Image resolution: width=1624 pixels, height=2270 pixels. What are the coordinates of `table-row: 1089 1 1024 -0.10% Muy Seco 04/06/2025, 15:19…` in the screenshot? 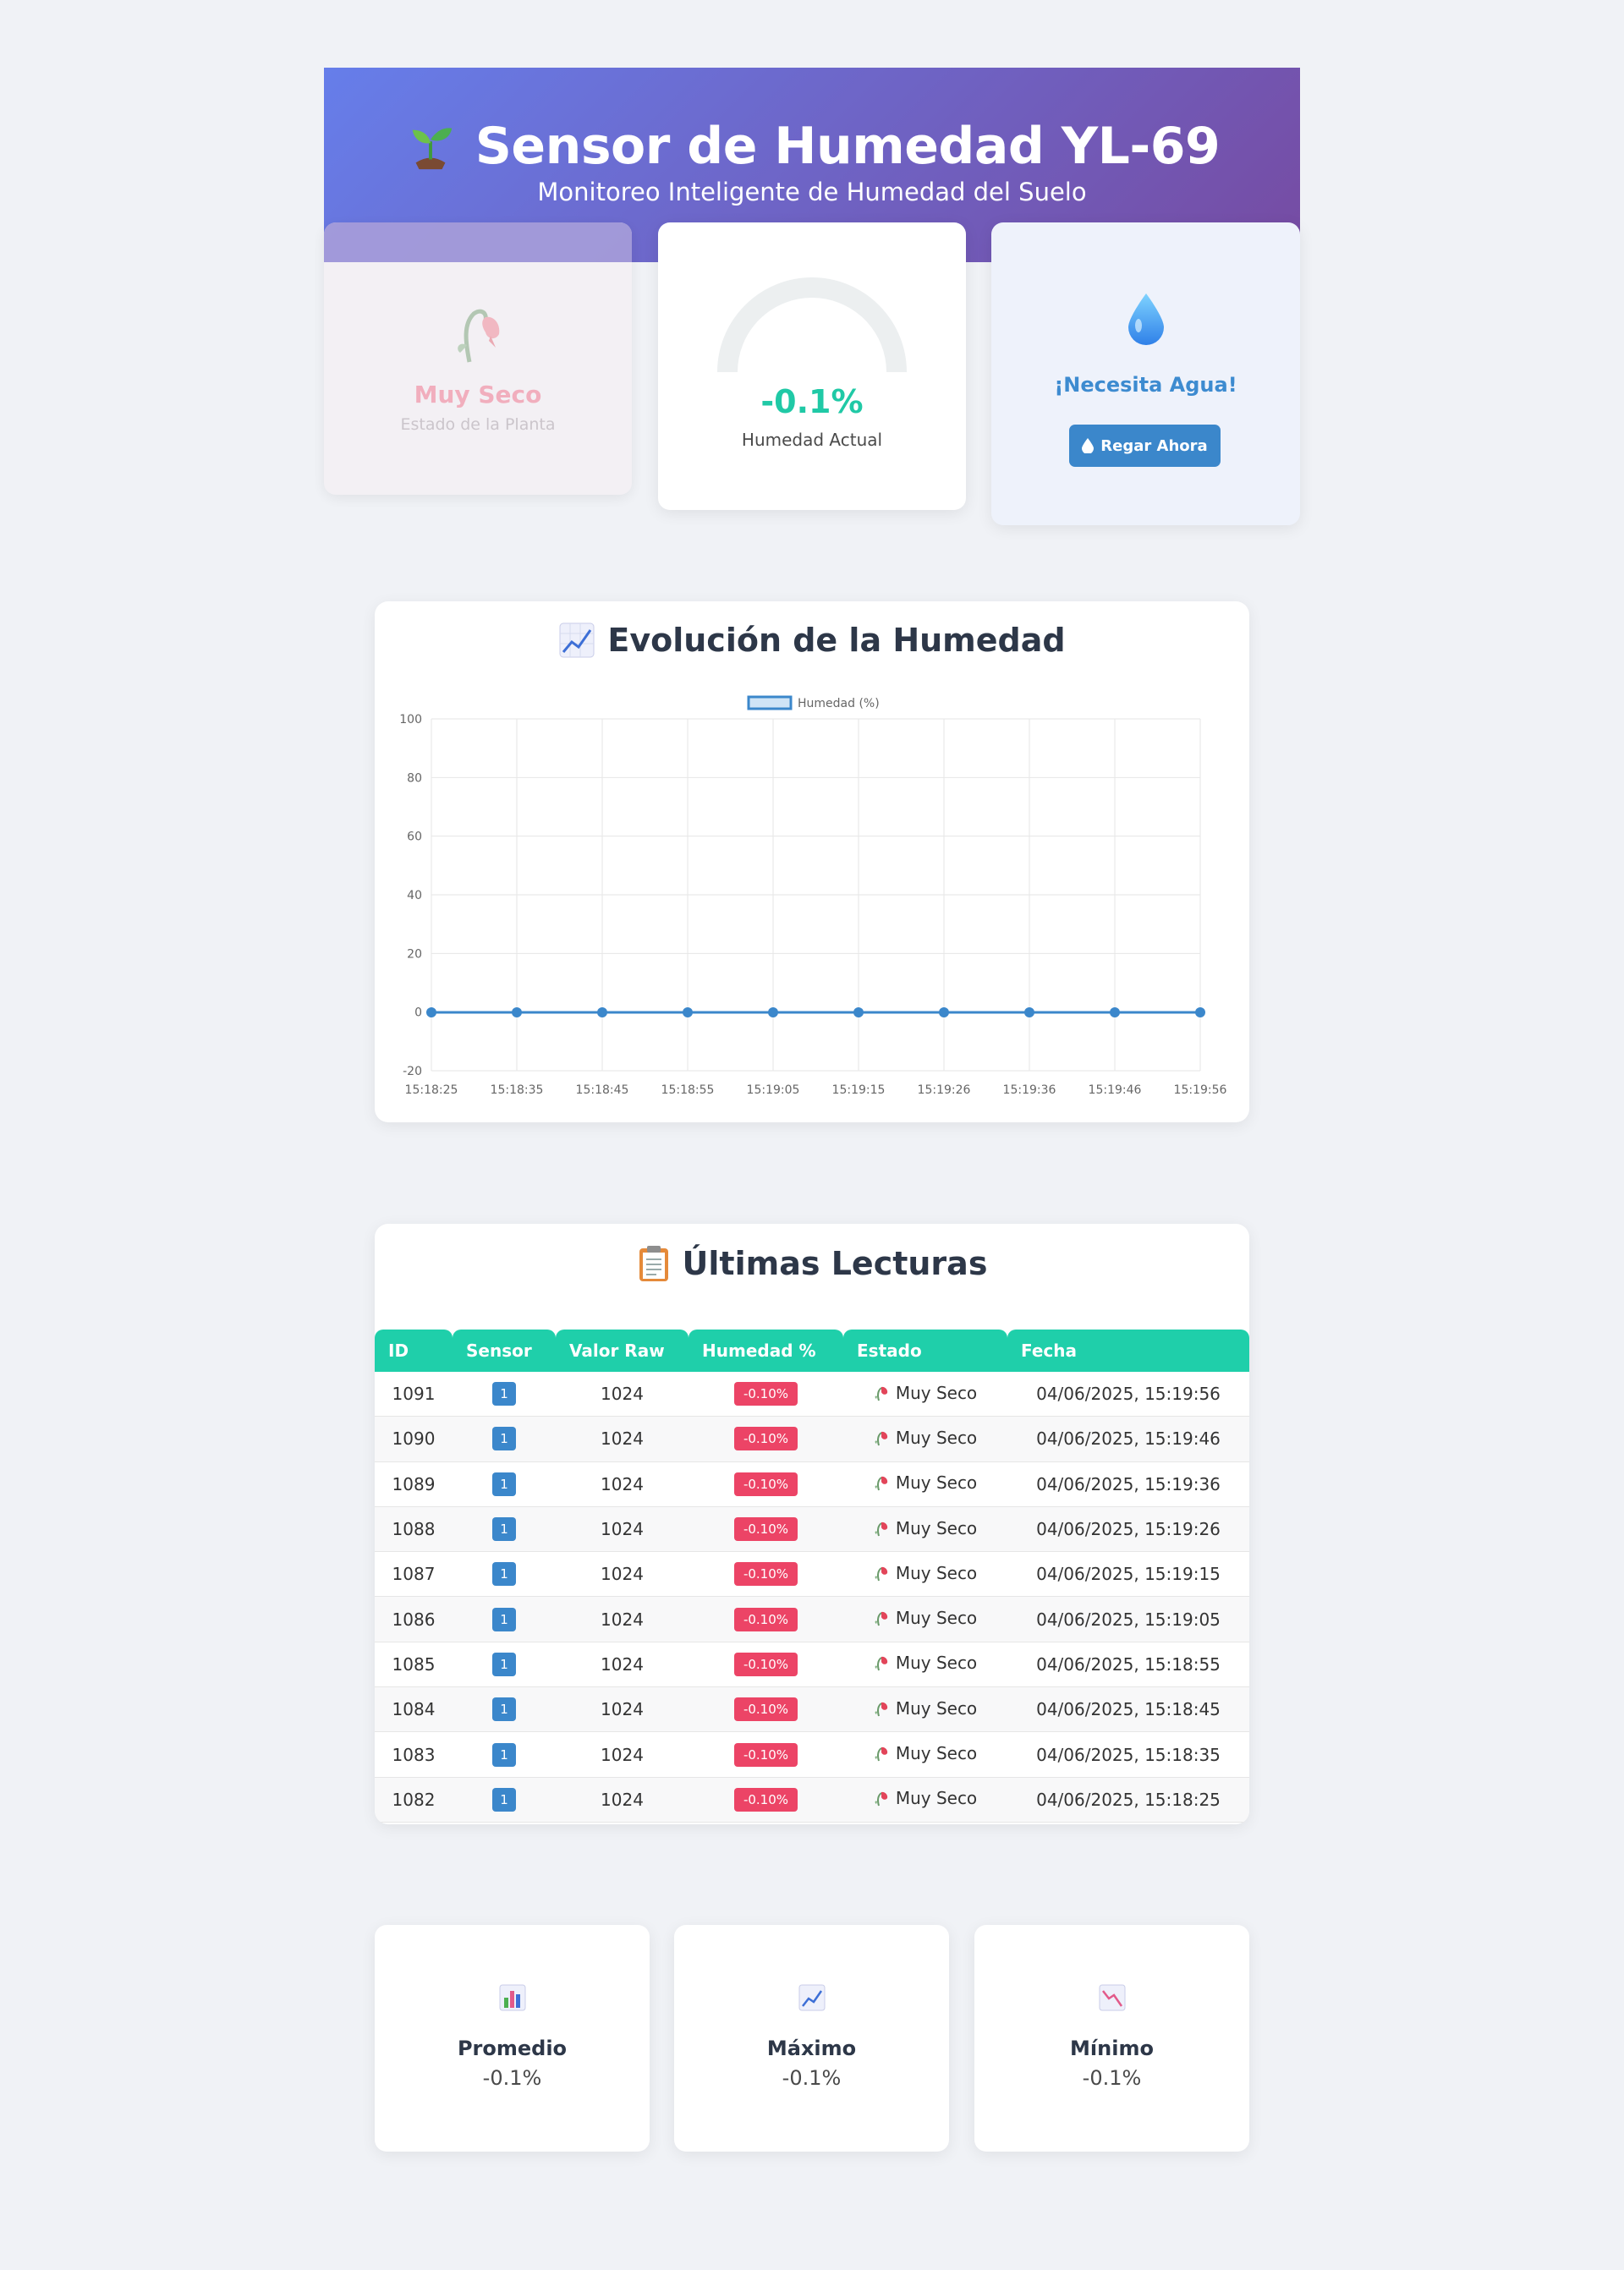 It's located at (812, 1484).